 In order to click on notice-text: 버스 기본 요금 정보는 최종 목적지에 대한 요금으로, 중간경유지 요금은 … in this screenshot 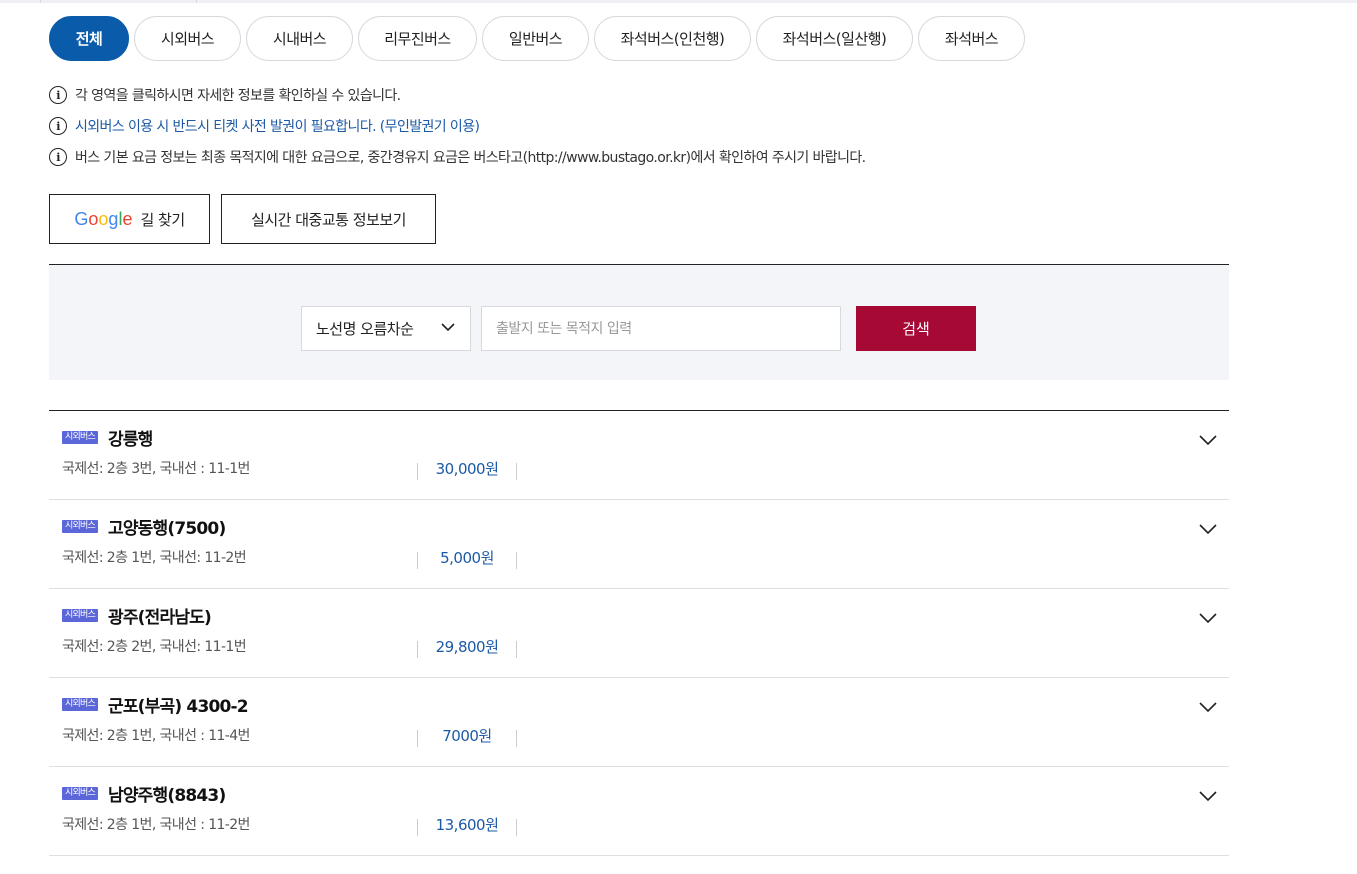, I will do `click(470, 158)`.